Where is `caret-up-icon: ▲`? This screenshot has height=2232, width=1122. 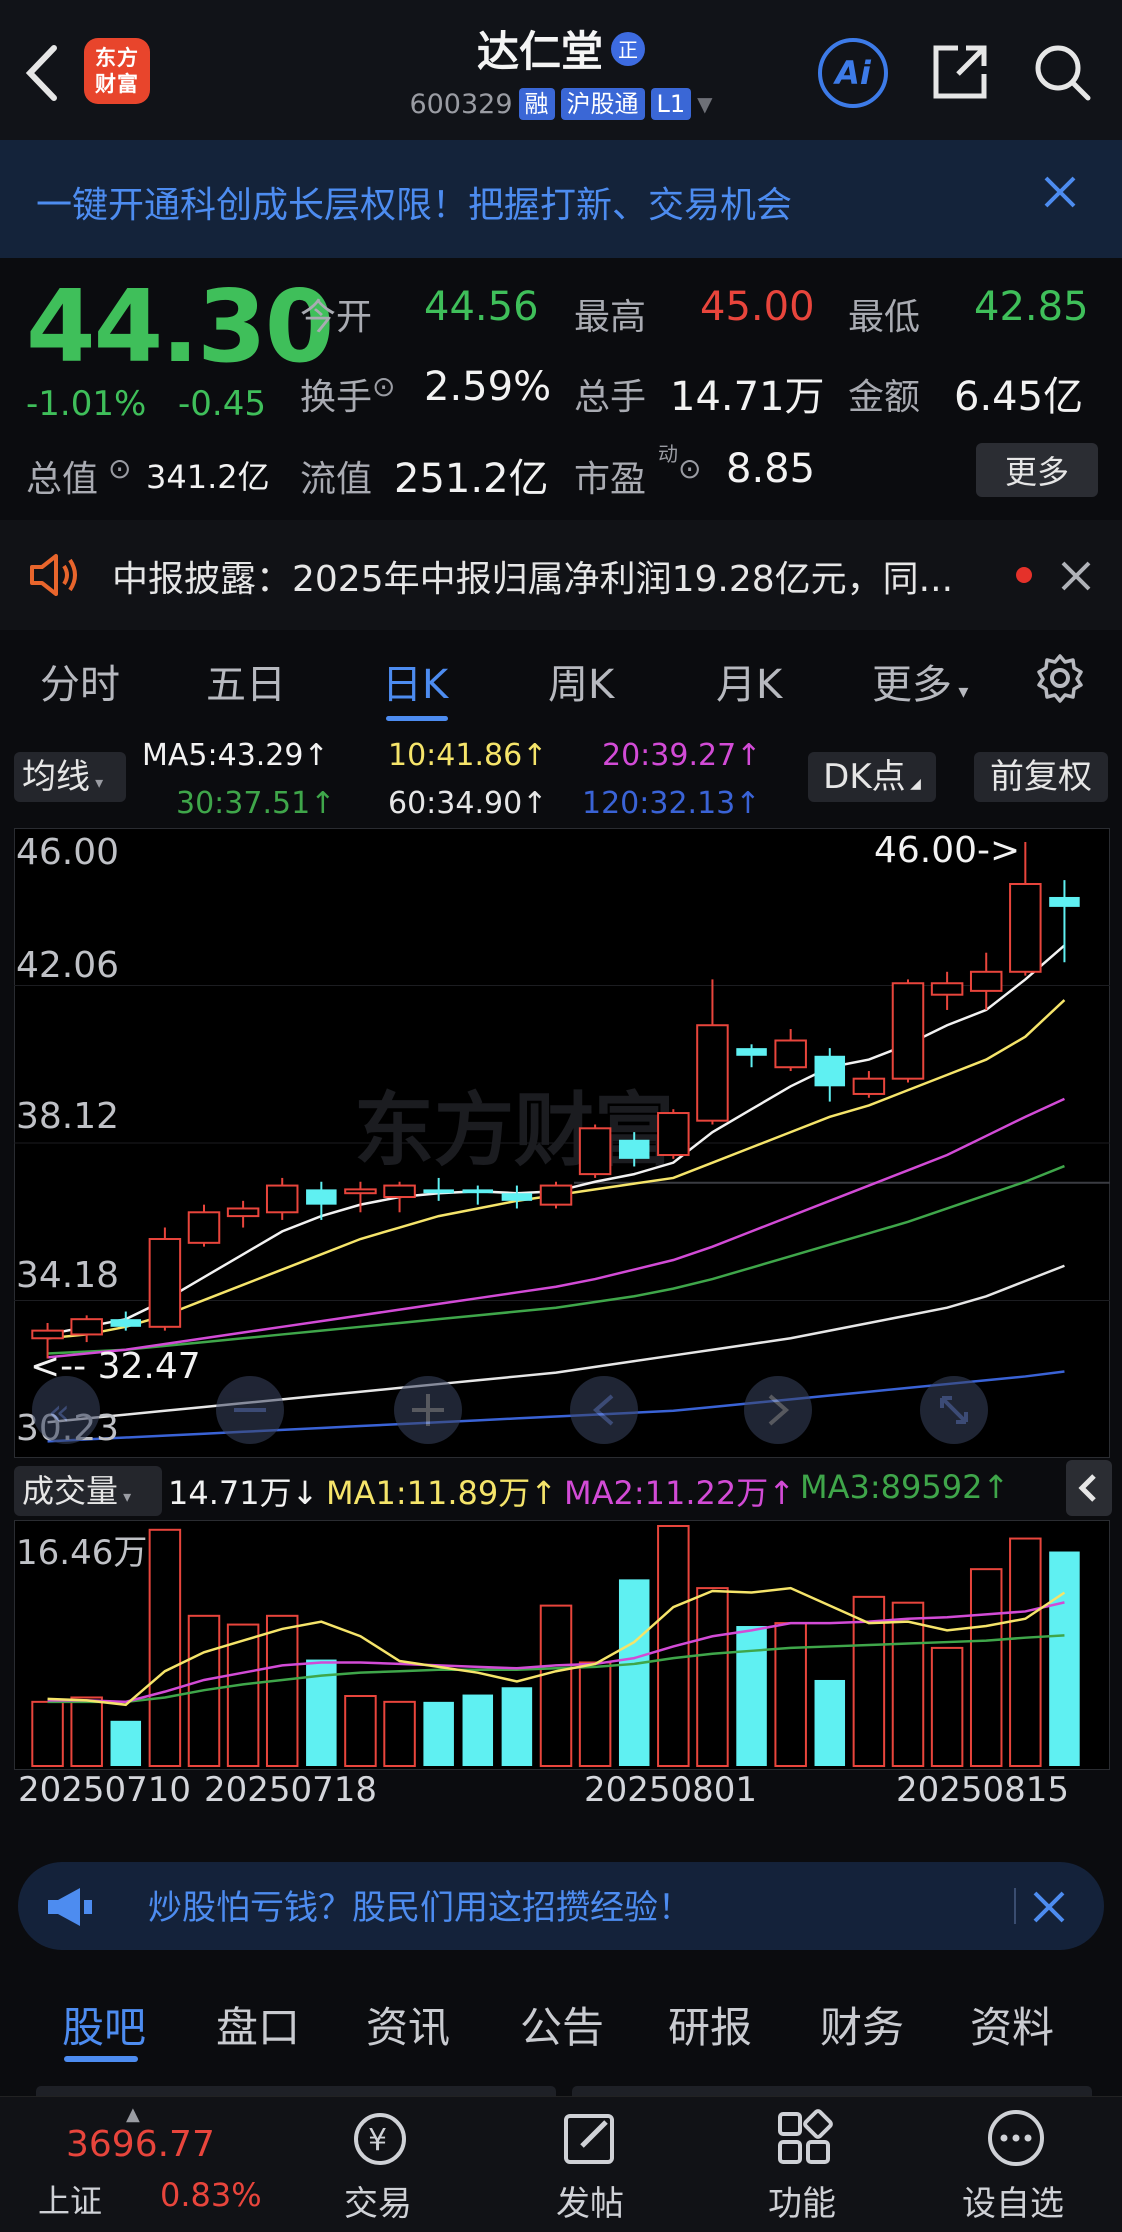 caret-up-icon: ▲ is located at coordinates (133, 2114).